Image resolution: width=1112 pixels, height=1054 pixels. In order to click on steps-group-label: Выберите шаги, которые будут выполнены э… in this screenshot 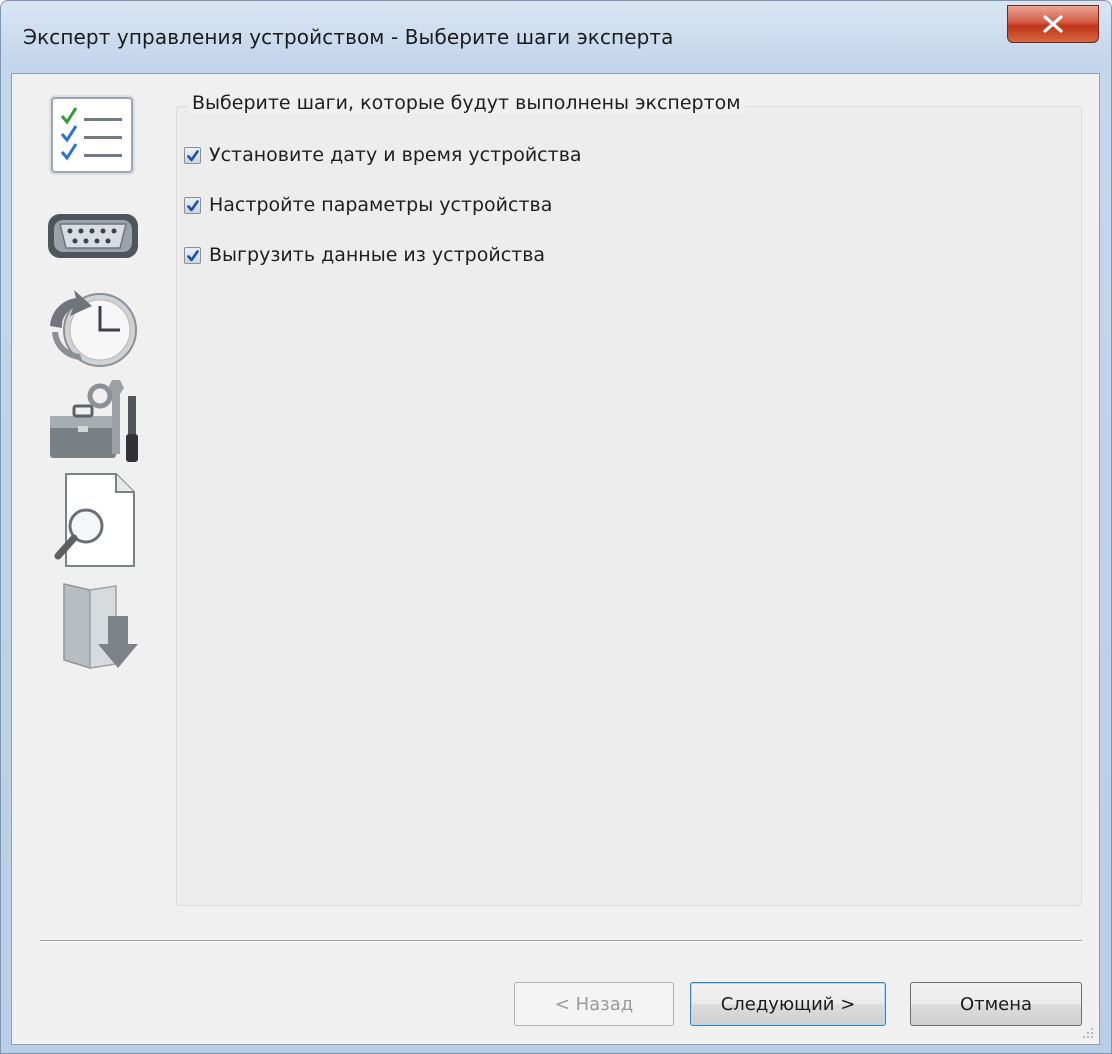, I will do `click(466, 103)`.